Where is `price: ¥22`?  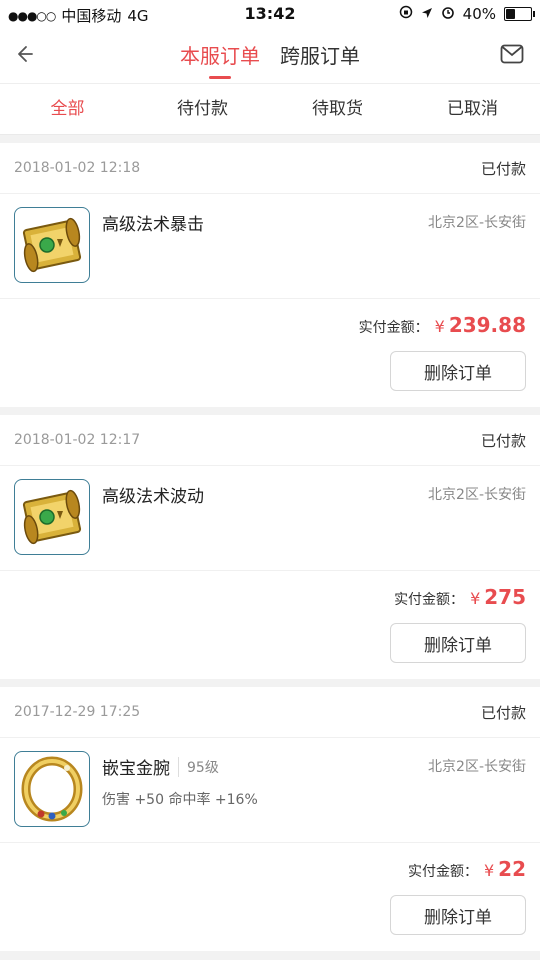 price: ¥22 is located at coordinates (505, 869).